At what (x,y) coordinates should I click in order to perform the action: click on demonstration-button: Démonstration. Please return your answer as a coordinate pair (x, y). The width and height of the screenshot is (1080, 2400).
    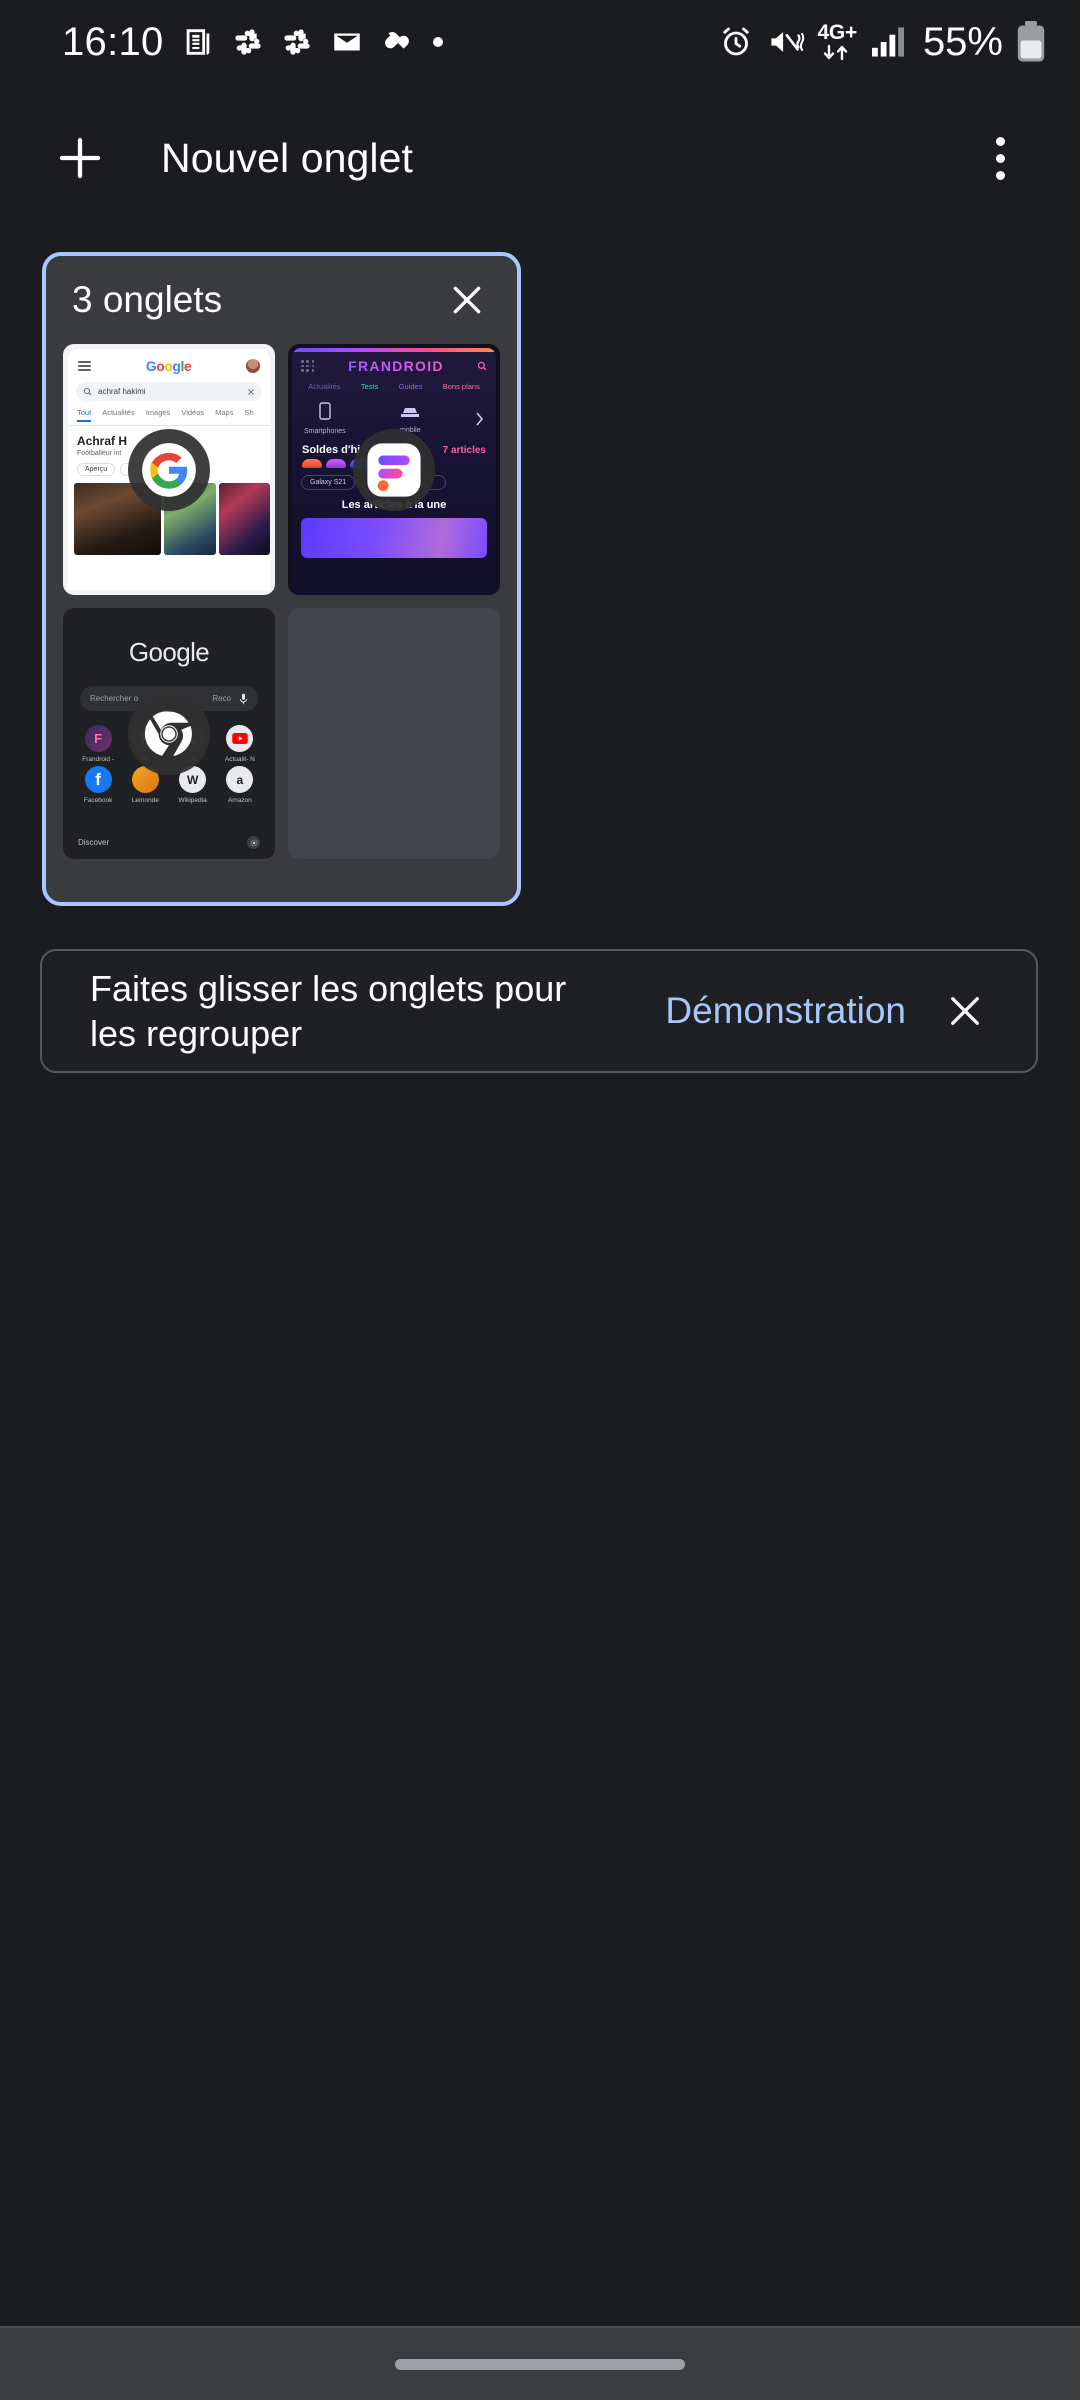
    Looking at the image, I should click on (785, 1011).